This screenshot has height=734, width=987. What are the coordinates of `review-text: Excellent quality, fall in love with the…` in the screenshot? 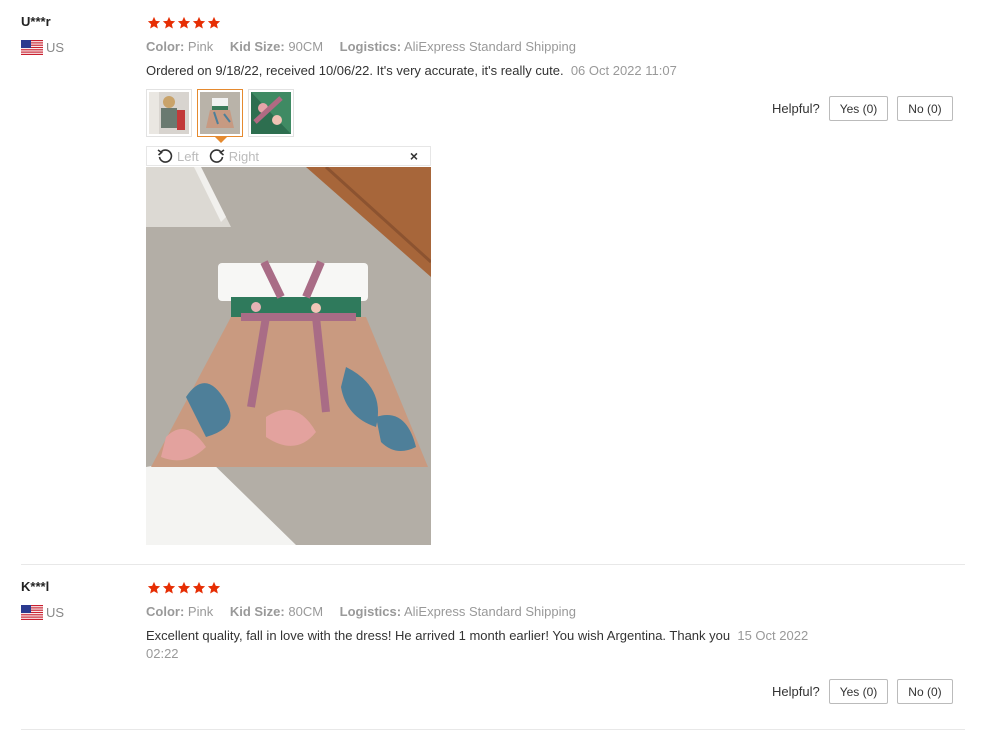 It's located at (501, 644).